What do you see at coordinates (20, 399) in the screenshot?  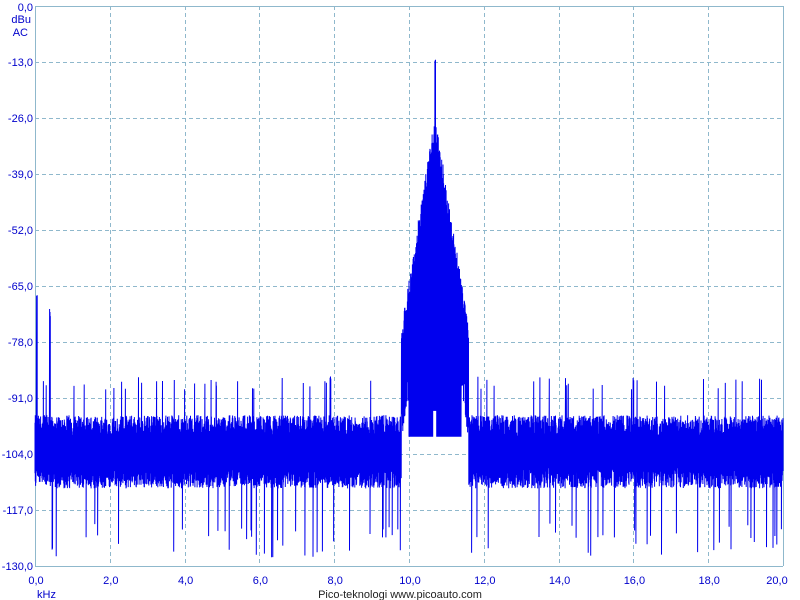 I see `y-tick-label: -91,0` at bounding box center [20, 399].